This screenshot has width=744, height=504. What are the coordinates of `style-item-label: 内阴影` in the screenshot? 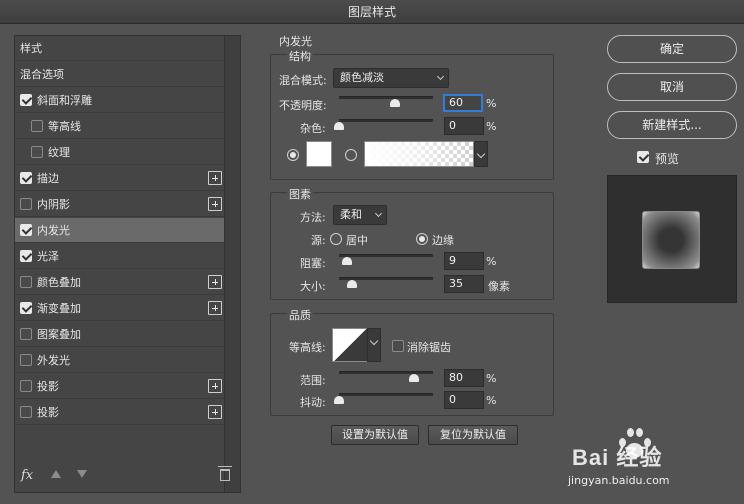 It's located at (53, 204).